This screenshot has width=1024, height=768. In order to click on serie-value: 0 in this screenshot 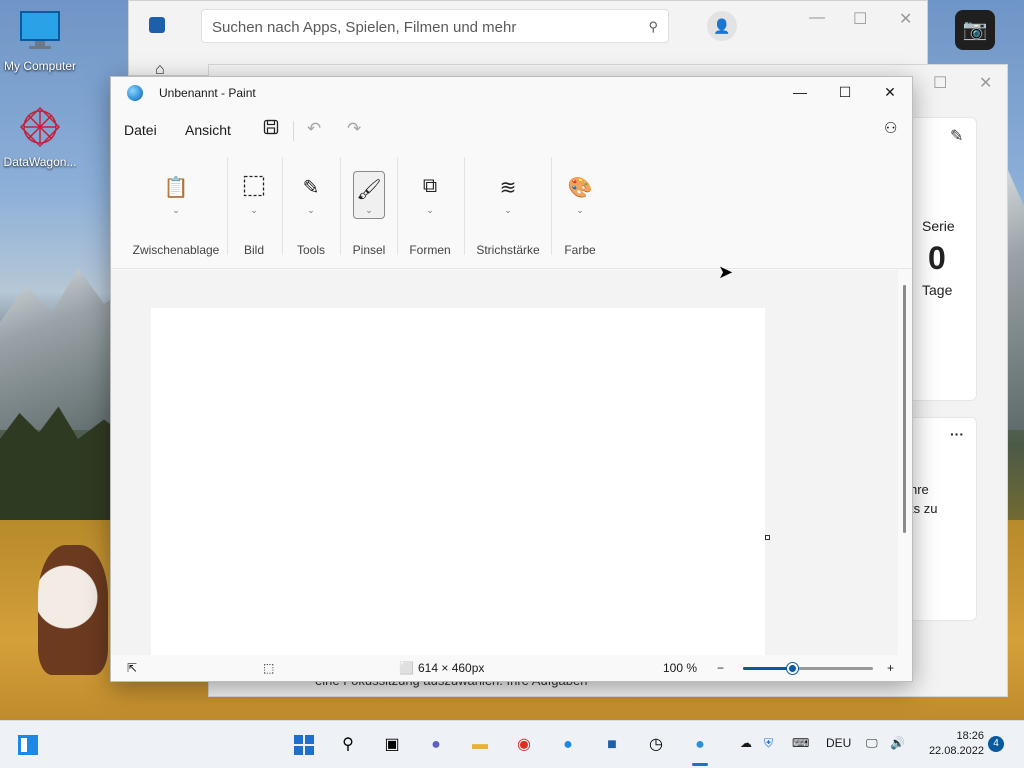, I will do `click(937, 258)`.